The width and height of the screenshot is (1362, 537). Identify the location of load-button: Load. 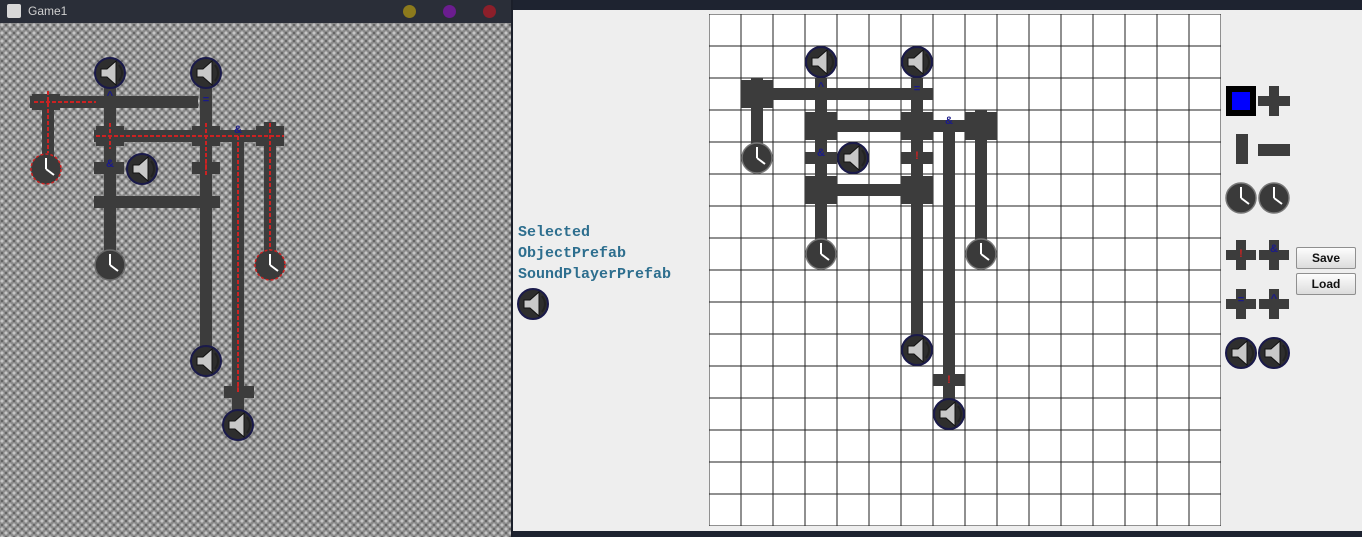
(1326, 284).